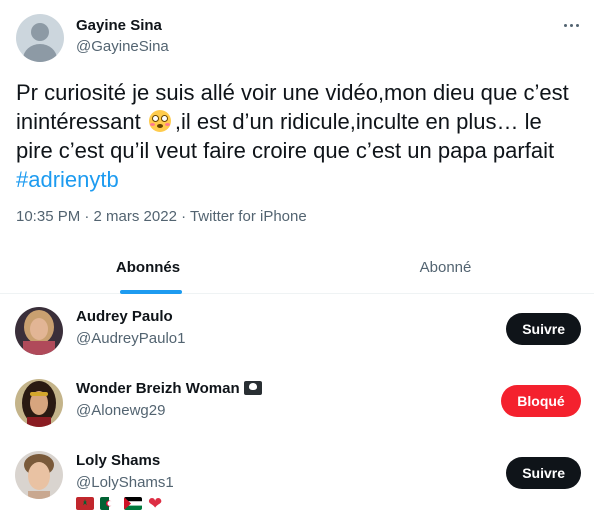 This screenshot has width=594, height=526. I want to click on user-row-wonder-breizh-woman: Wonder Breizh Woman @Alonewg29 Bloqué, so click(297, 403).